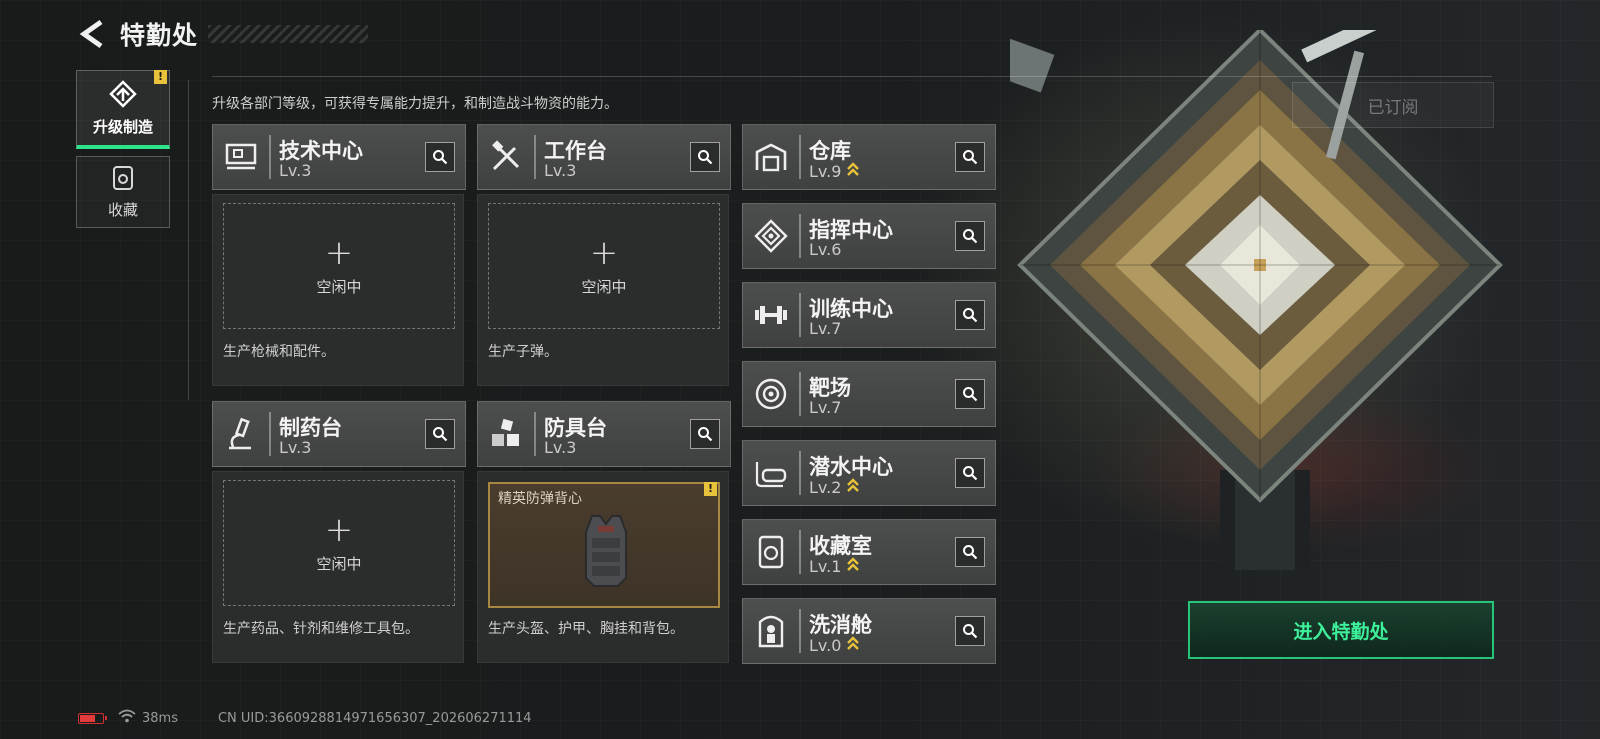  Describe the element at coordinates (869, 473) in the screenshot. I see `facility-card-diving-center: 潜水中心 Lv.2` at that location.